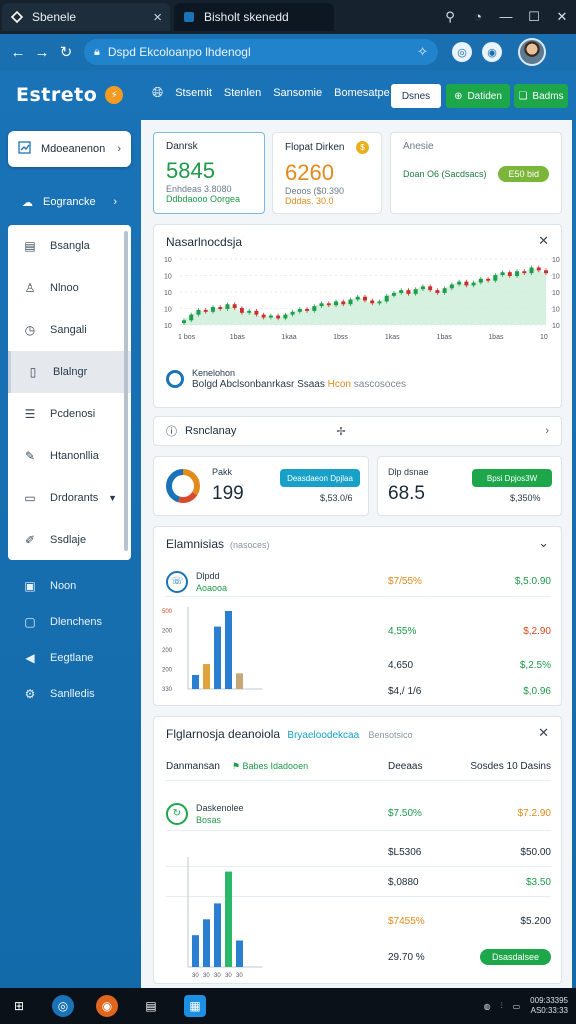 The width and height of the screenshot is (576, 1024). Describe the element at coordinates (450, 17) in the screenshot. I see `extension-icon: ⚲` at that location.